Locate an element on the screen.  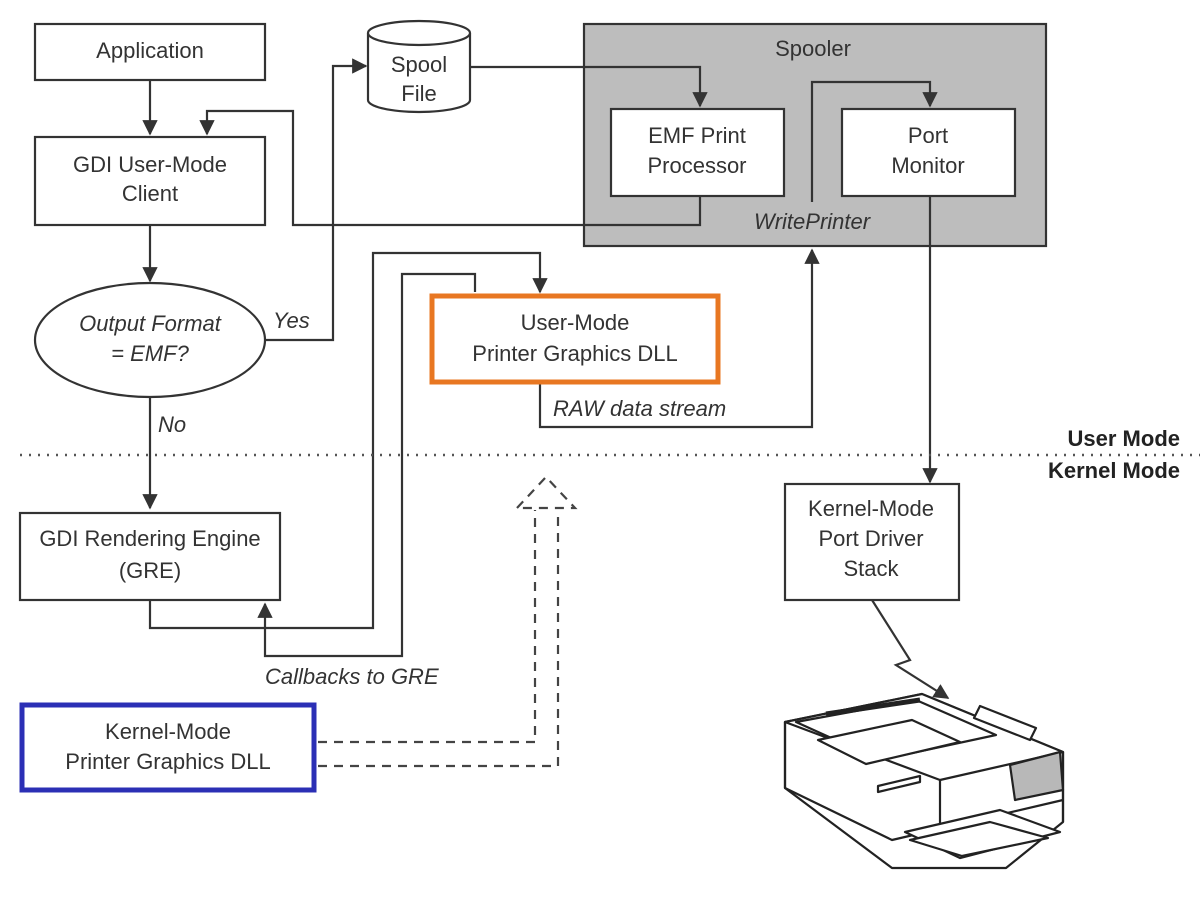
application-label: Application is located at coordinates (150, 50).